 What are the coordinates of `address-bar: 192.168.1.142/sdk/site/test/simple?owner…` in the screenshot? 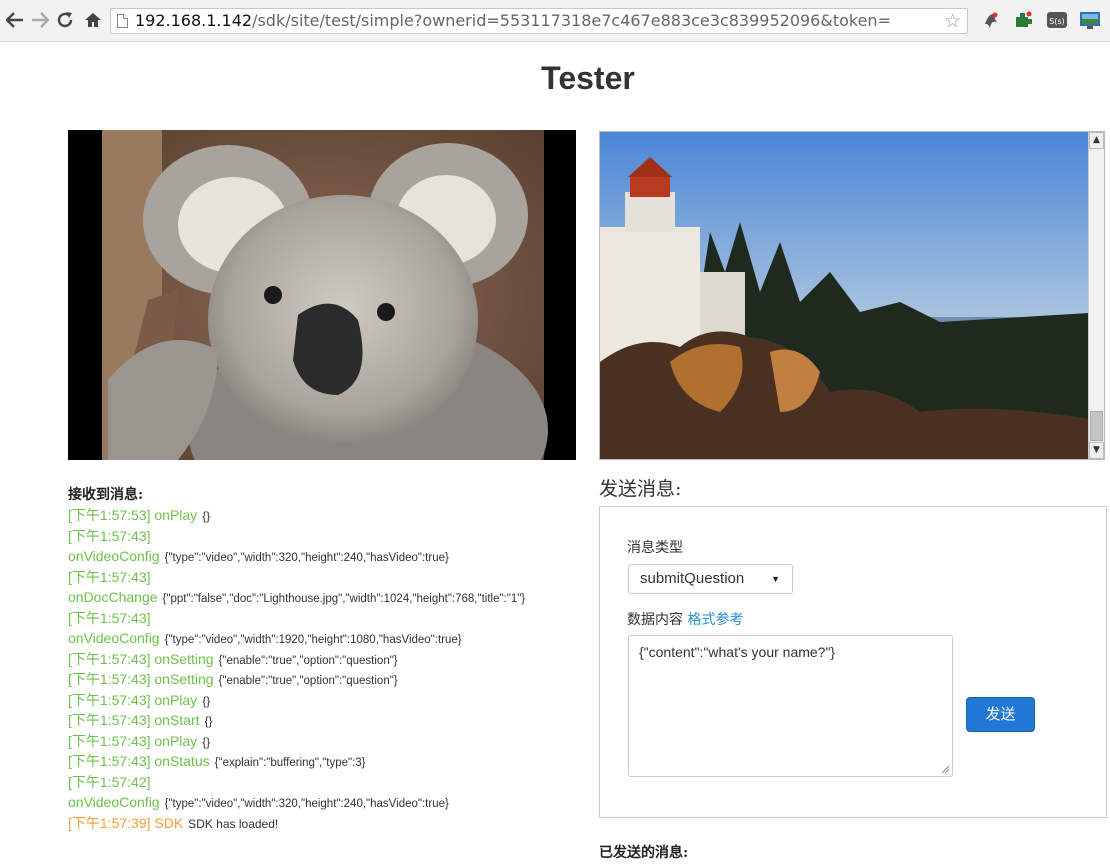 It's located at (539, 21).